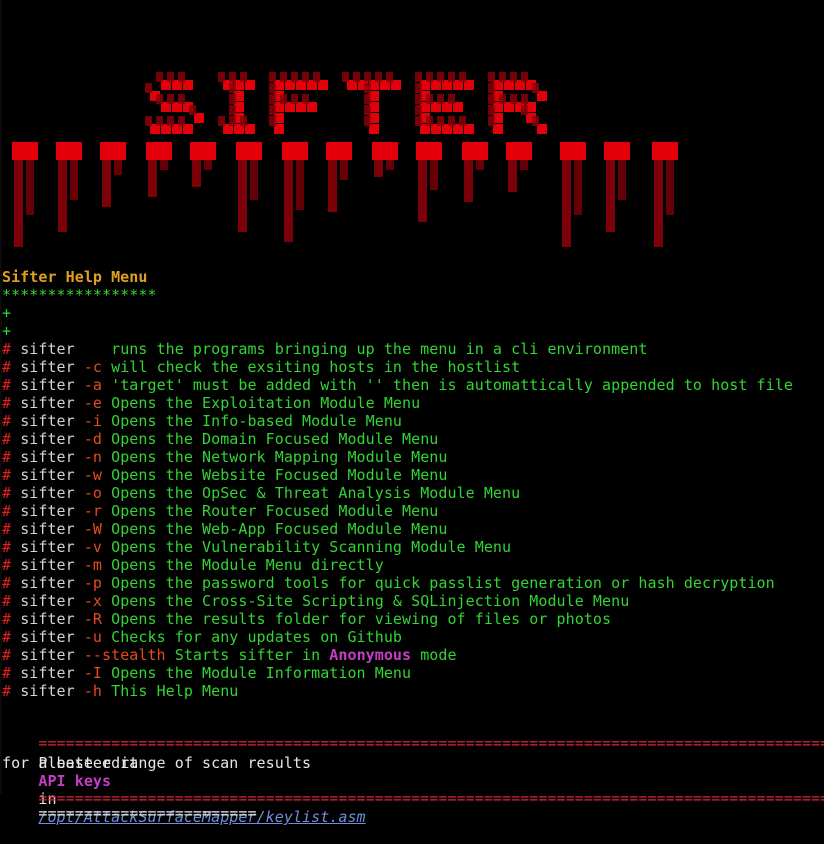  I want to click on option-flag: --stealth, so click(124, 655).